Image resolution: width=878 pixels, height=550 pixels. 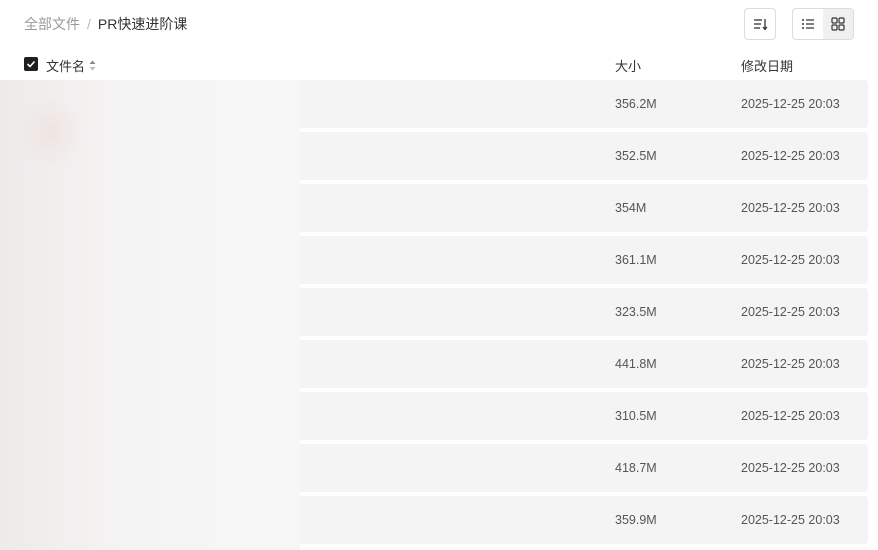 I want to click on file-size: 356.2M, so click(x=636, y=104).